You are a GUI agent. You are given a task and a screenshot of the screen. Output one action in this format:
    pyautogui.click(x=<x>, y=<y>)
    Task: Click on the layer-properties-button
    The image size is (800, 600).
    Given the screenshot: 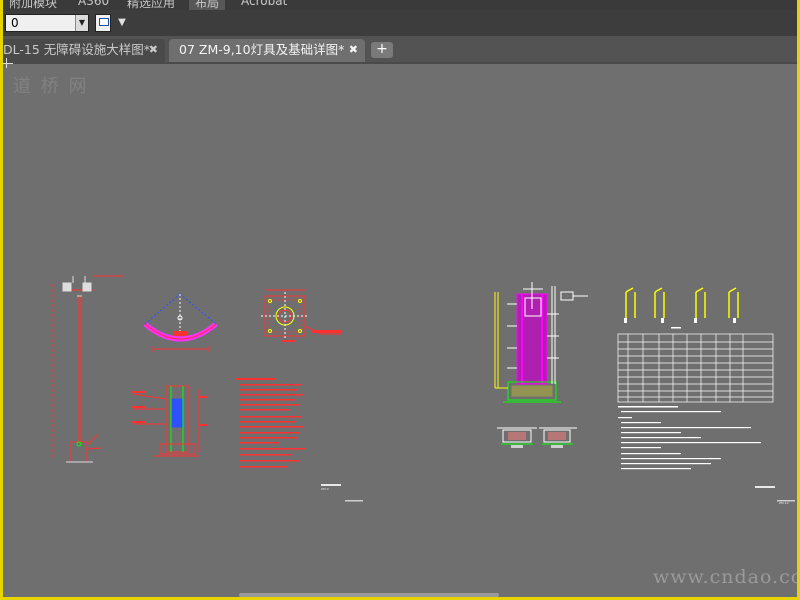 What is the action you would take?
    pyautogui.click(x=103, y=23)
    